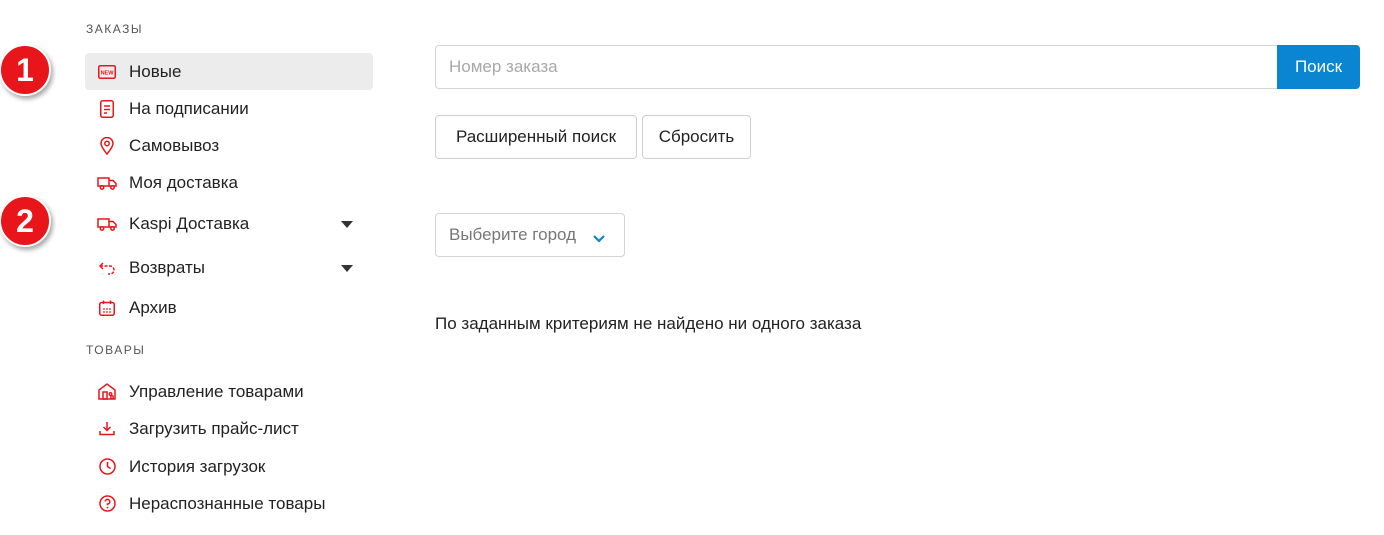 The height and width of the screenshot is (535, 1384). What do you see at coordinates (153, 307) in the screenshot?
I see `sidebar-item-label: Архив` at bounding box center [153, 307].